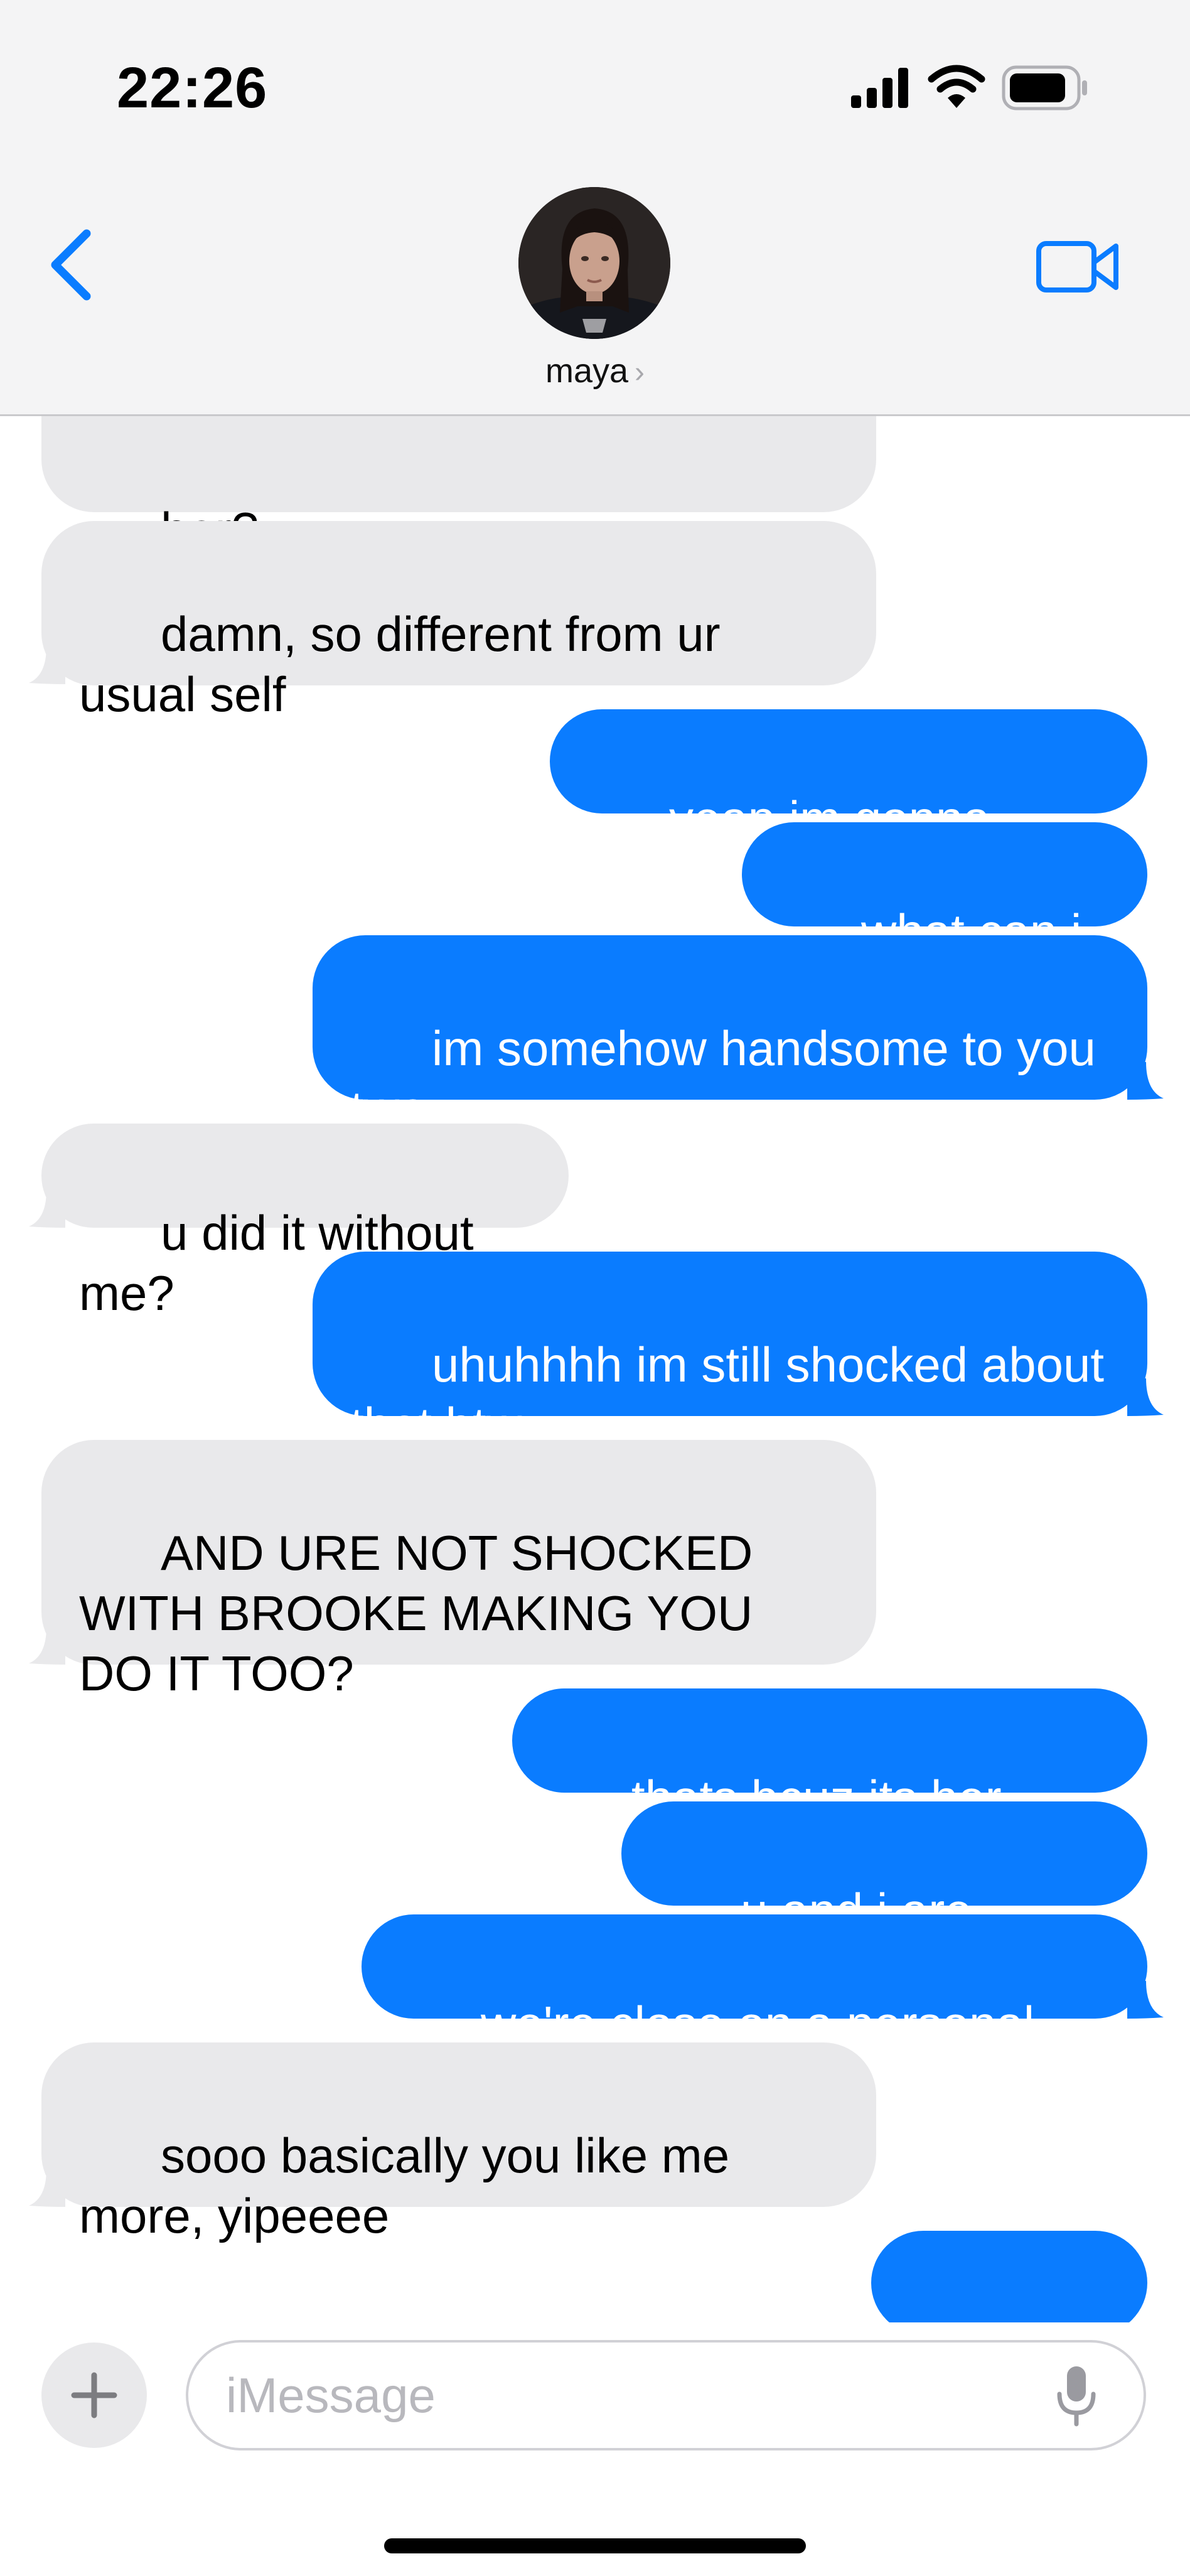 The width and height of the screenshot is (1190, 2576). Describe the element at coordinates (884, 1900) in the screenshot. I see `message-bubble-outgoing: u and i are different` at that location.